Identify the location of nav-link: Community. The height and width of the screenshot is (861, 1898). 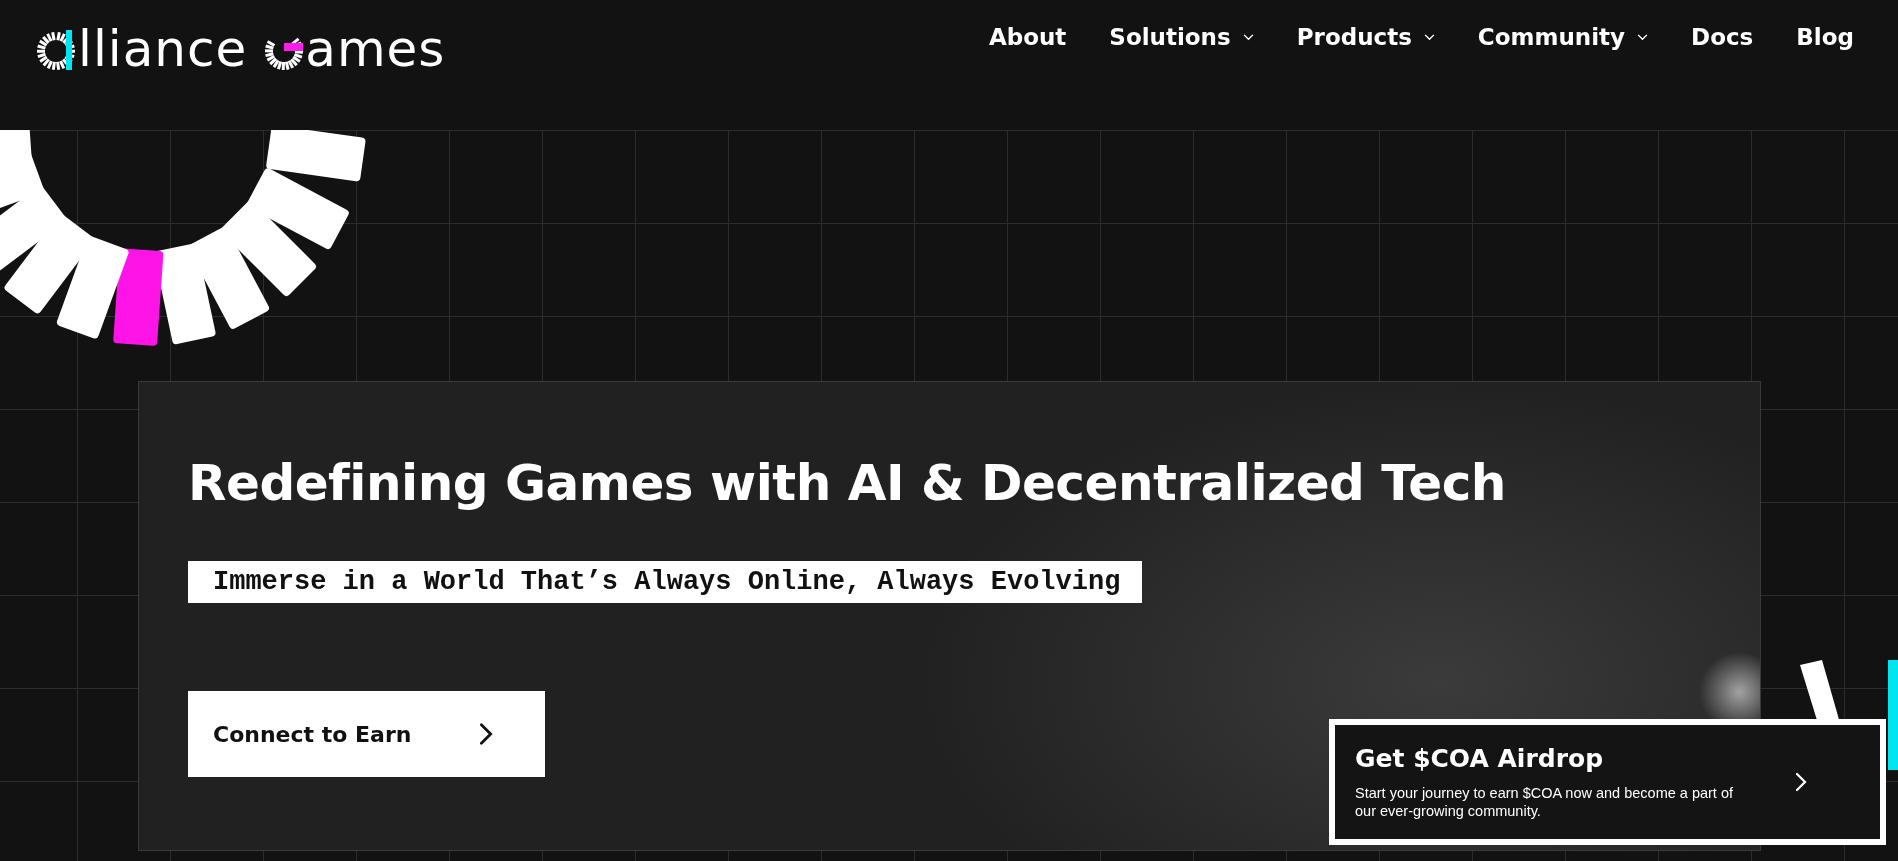
(1563, 37).